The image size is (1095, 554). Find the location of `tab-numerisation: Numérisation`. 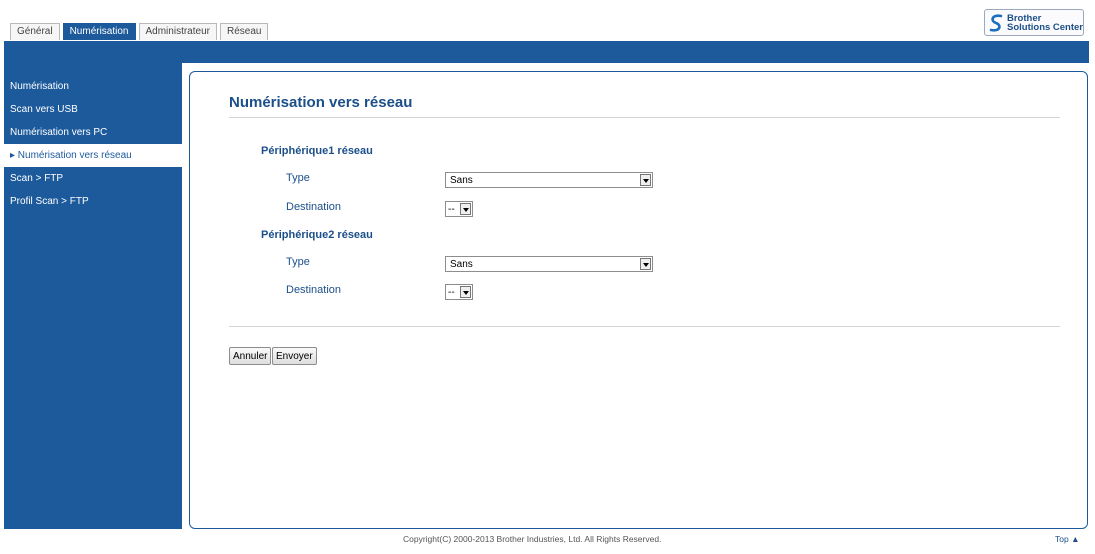

tab-numerisation: Numérisation is located at coordinates (99, 31).